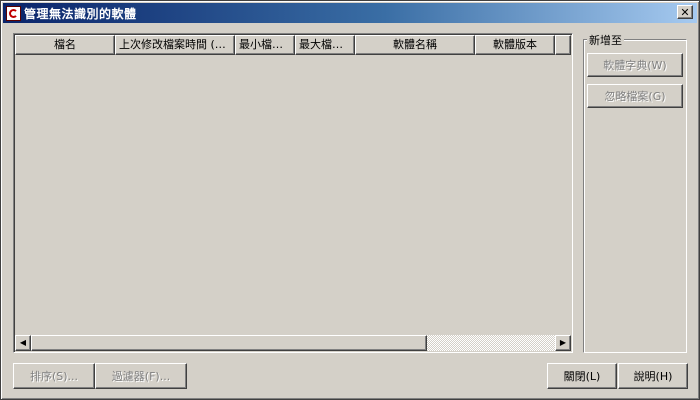  Describe the element at coordinates (685, 12) in the screenshot. I see `close-window-button: ✕` at that location.